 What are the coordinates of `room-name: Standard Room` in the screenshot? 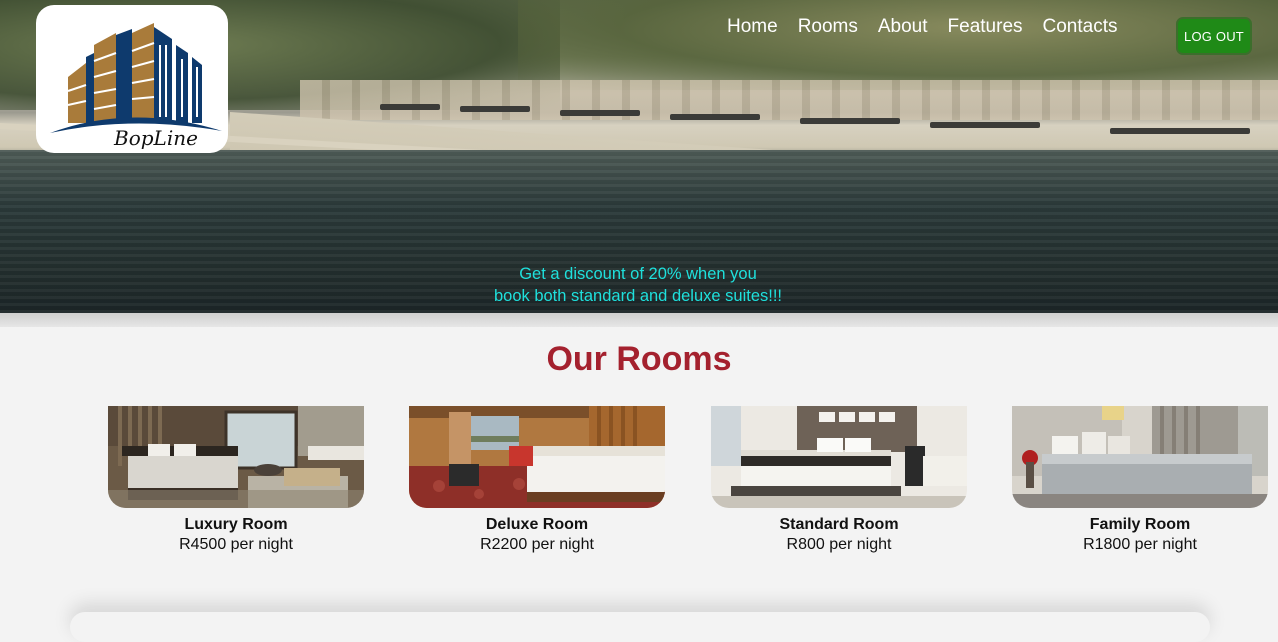 It's located at (839, 524).